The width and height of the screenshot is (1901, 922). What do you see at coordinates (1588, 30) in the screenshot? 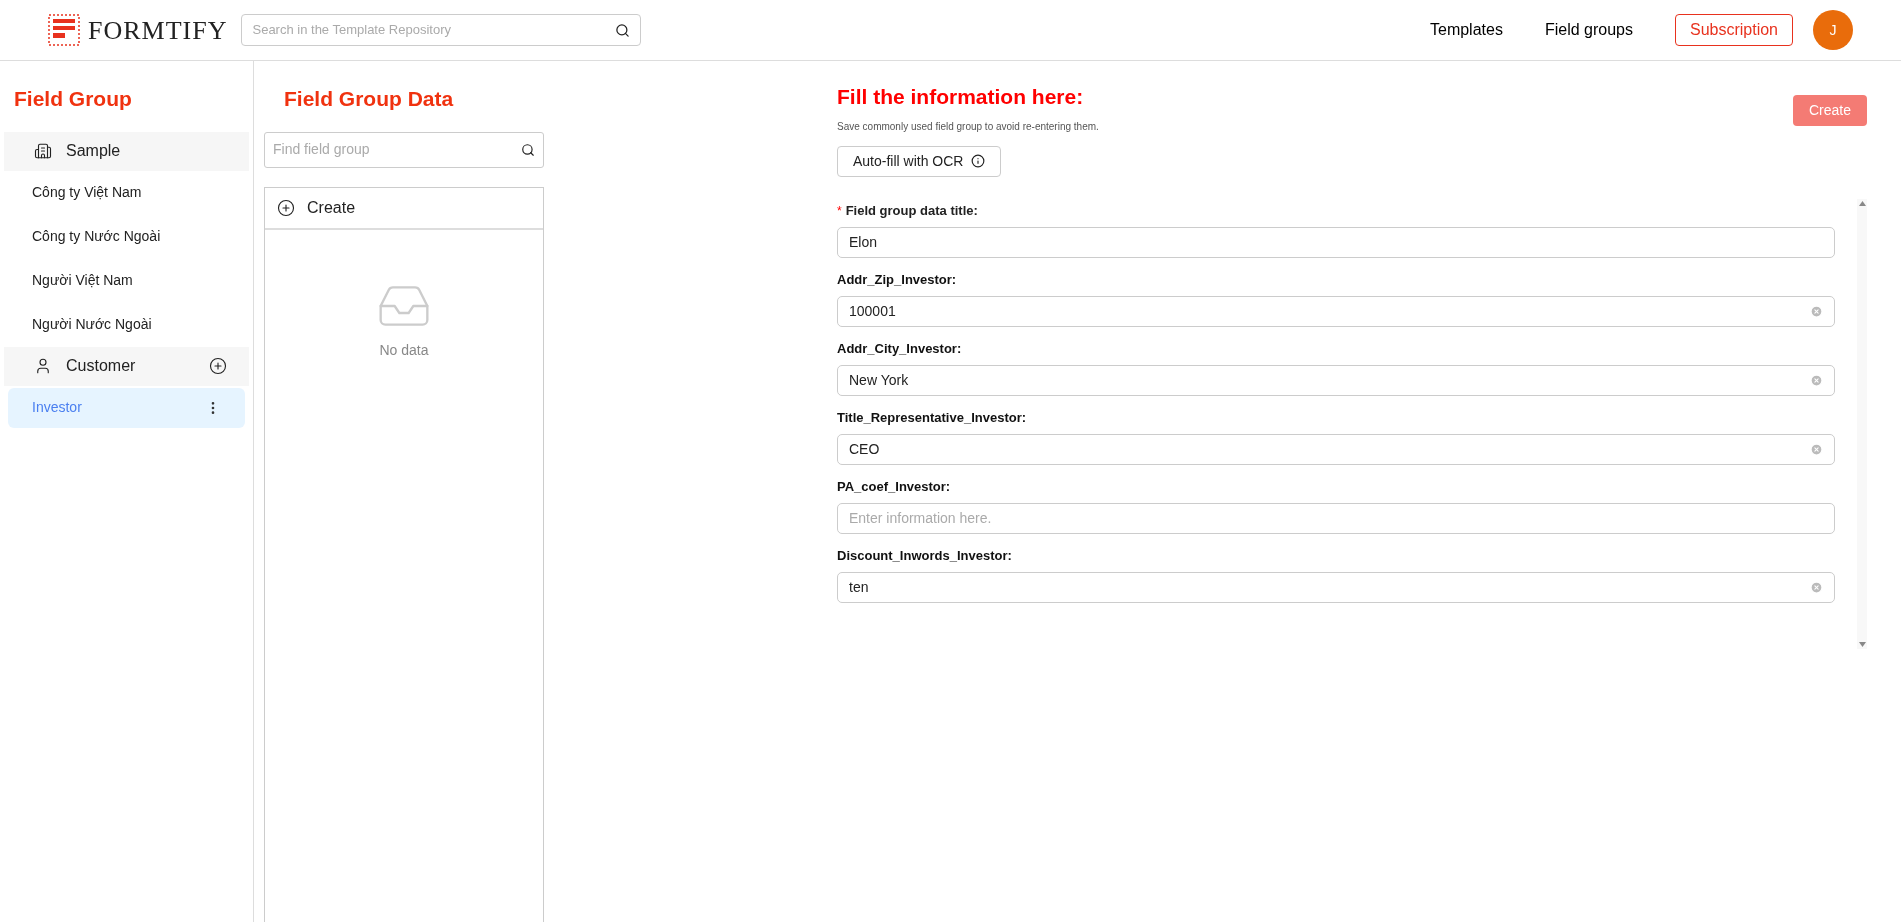
I see `nav-link: Field groups` at bounding box center [1588, 30].